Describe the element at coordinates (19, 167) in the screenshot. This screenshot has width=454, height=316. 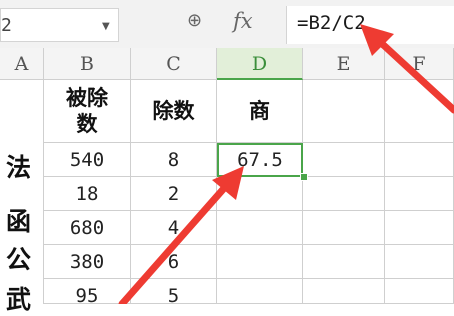
I see `column-a-char-1: 法` at that location.